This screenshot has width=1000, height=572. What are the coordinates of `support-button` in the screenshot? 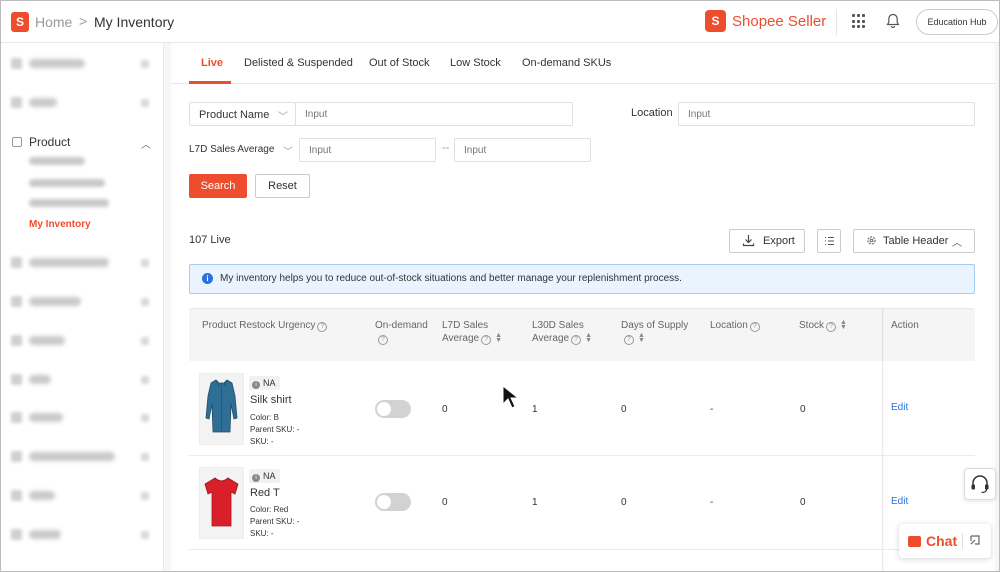 It's located at (980, 484).